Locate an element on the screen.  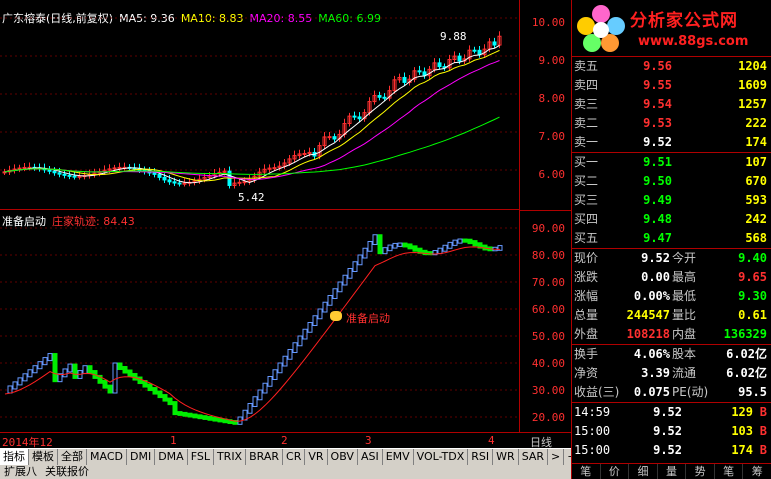
tab-strokes: 笔 is located at coordinates (729, 471).